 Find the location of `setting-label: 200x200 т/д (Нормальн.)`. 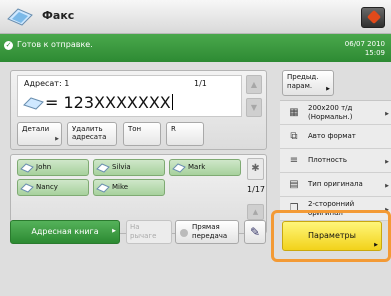

setting-label: 200x200 т/д (Нормальн.) is located at coordinates (330, 112).